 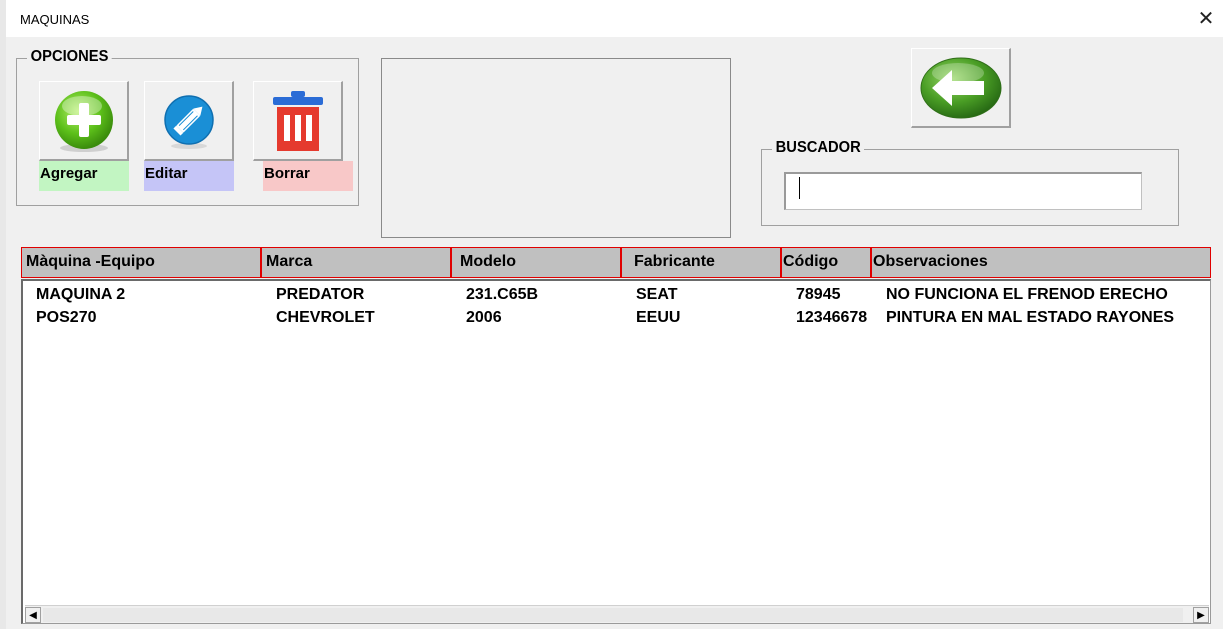 I want to click on column-header-maquina: Màquina -Equipo, so click(x=141, y=262).